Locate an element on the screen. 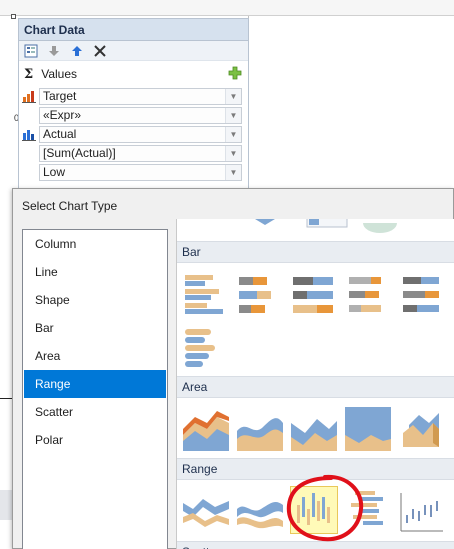 This screenshot has height=549, width=454. chart-type-polar: Polar is located at coordinates (95, 440).